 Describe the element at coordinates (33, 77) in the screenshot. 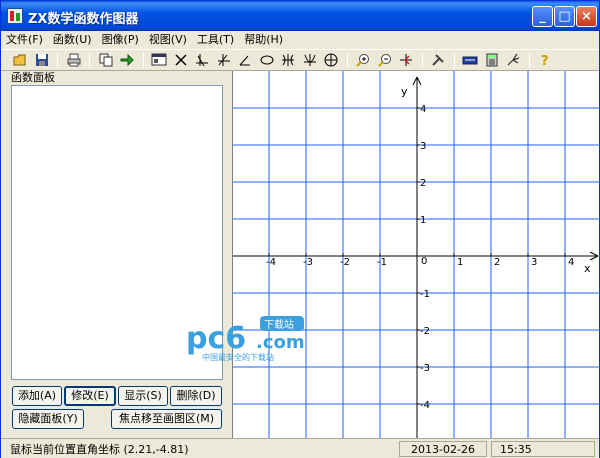

I see `function-panel-label: 函数面板` at that location.